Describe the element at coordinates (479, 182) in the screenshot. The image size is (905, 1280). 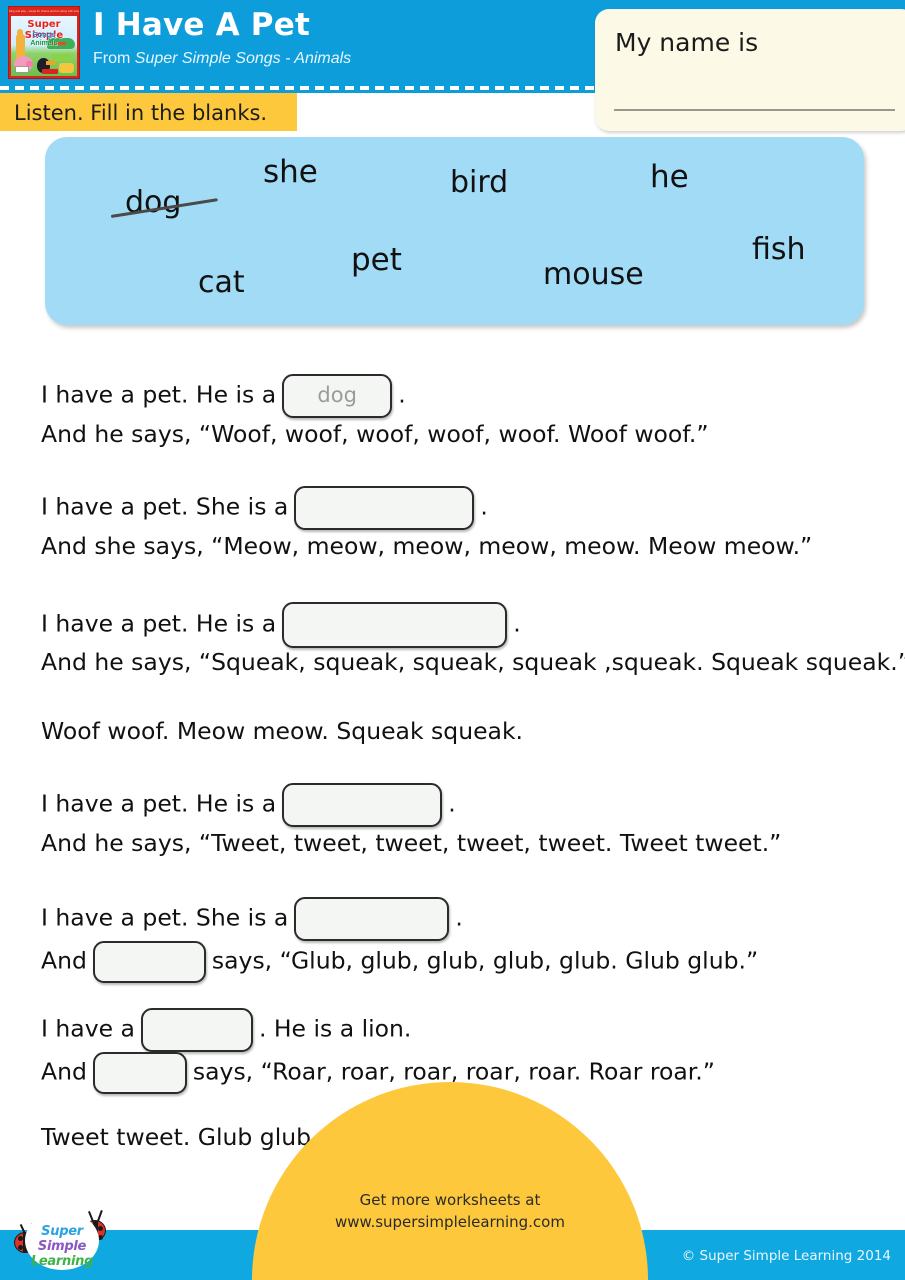
I see `word-bank-word: bird` at that location.